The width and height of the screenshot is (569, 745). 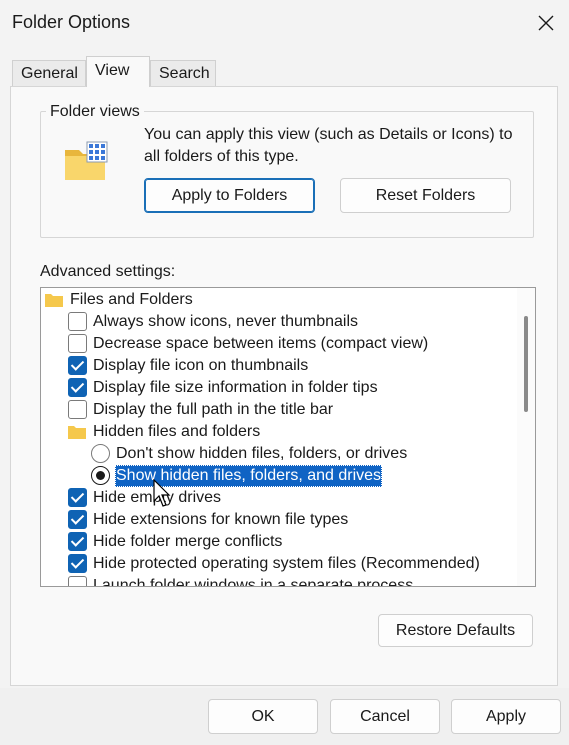 What do you see at coordinates (183, 73) in the screenshot?
I see `tab-search: Search` at bounding box center [183, 73].